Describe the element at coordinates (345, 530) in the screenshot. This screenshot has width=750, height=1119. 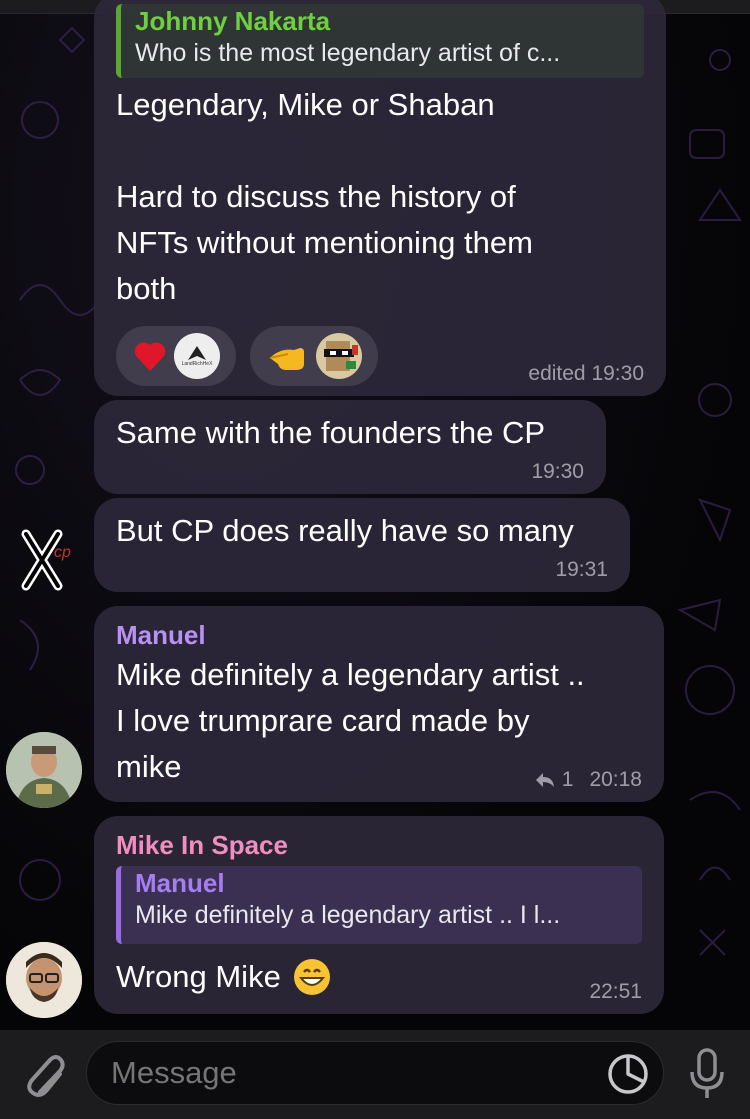
I see `message-text: But CP does really have so many` at that location.